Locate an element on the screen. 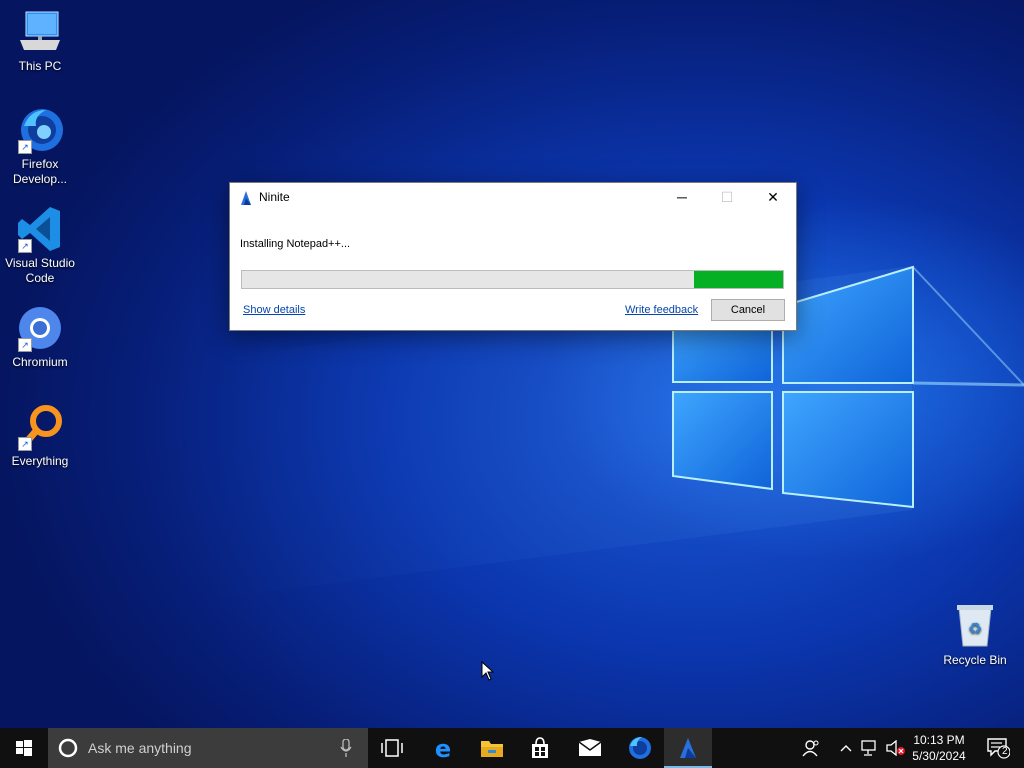  folder-icon is located at coordinates (492, 749).